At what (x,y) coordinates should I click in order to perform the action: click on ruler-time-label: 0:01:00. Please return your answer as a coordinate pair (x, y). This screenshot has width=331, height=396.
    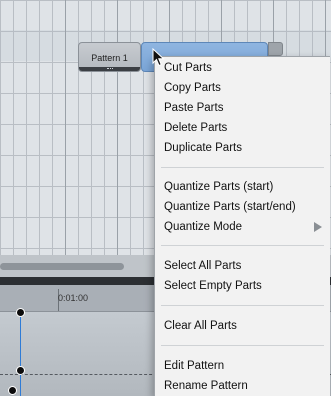
    Looking at the image, I should click on (73, 298).